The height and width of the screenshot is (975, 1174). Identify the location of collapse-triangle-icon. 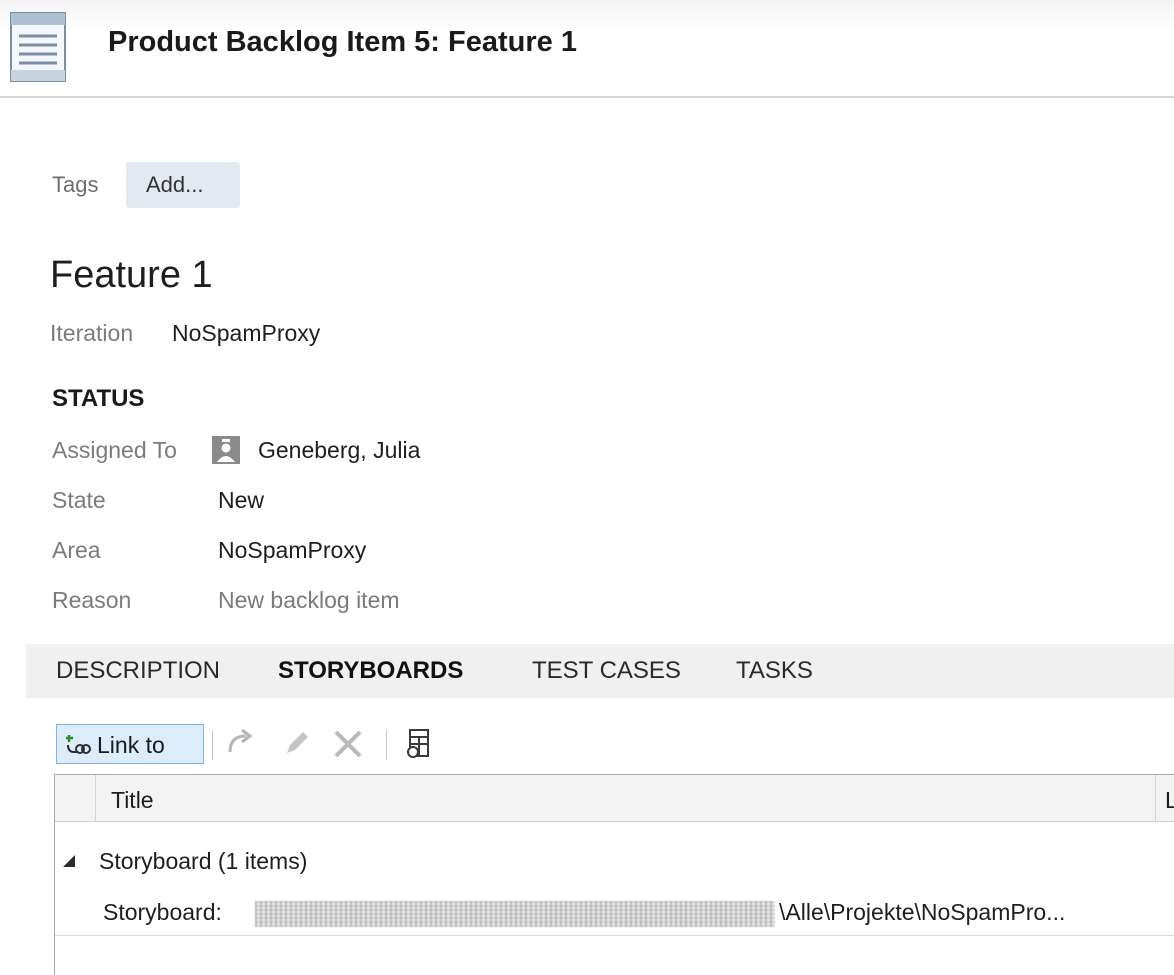
(69, 861).